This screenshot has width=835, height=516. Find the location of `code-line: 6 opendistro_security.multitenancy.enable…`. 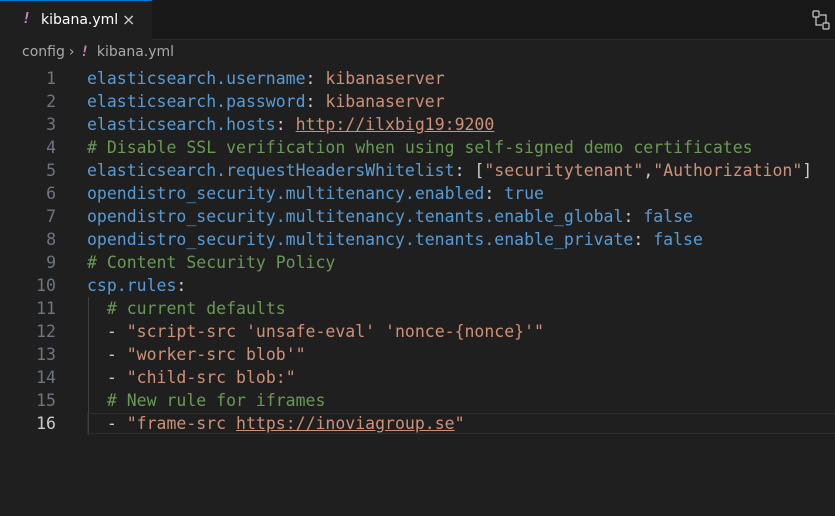

code-line: 6 opendistro_security.multitenancy.enable… is located at coordinates (417, 193).